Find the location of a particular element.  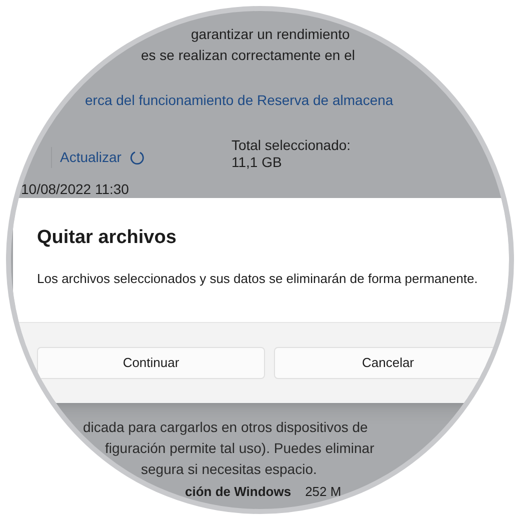

description-text: garantizar un rendimiento is located at coordinates (270, 34).